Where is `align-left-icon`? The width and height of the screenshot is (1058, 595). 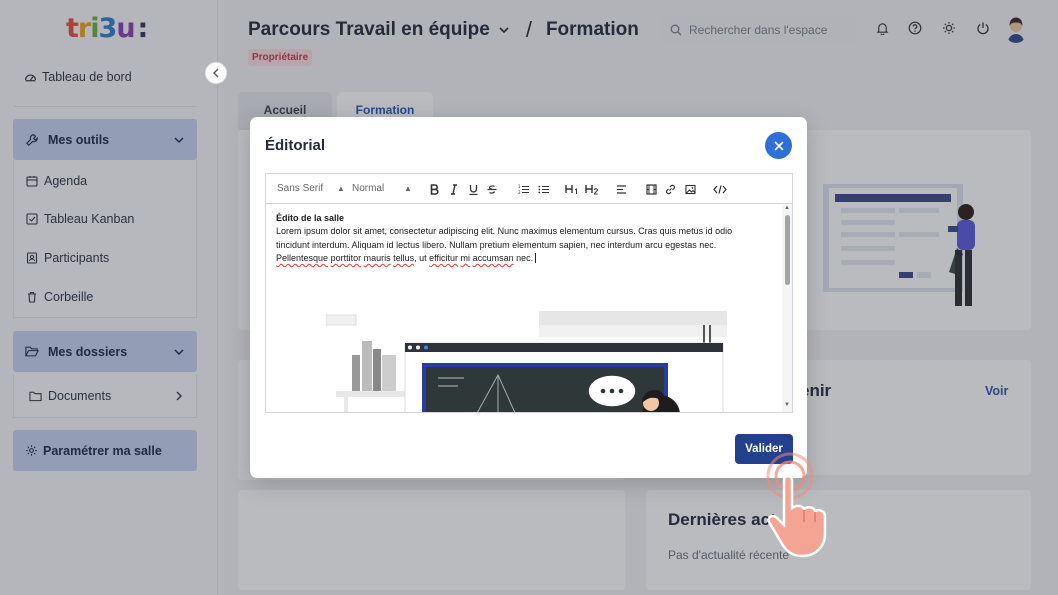
align-left-icon is located at coordinates (621, 189).